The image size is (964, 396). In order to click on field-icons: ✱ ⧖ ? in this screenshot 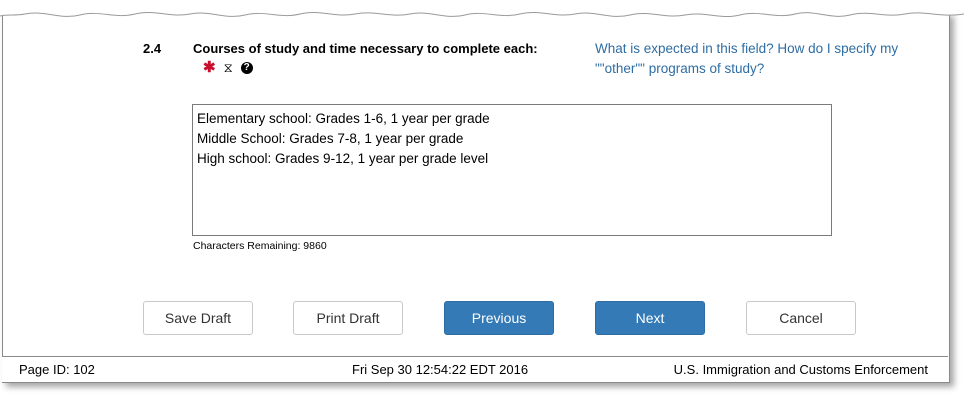, I will do `click(228, 67)`.